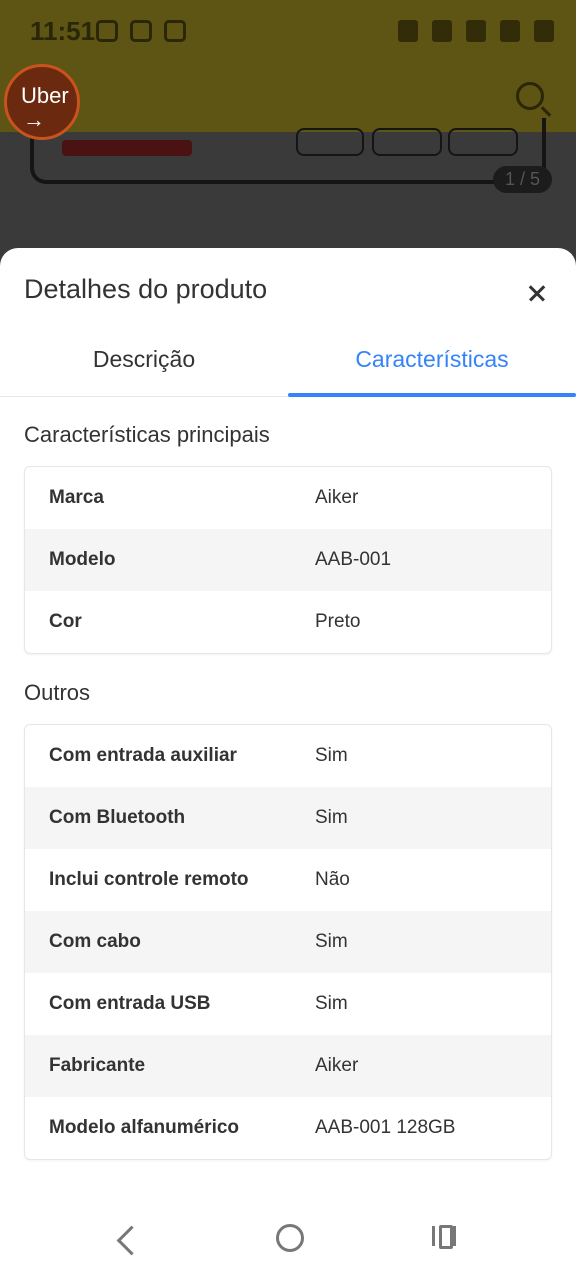 Image resolution: width=576 pixels, height=1280 pixels. What do you see at coordinates (288, 622) in the screenshot?
I see `table-row: Cor Preto` at bounding box center [288, 622].